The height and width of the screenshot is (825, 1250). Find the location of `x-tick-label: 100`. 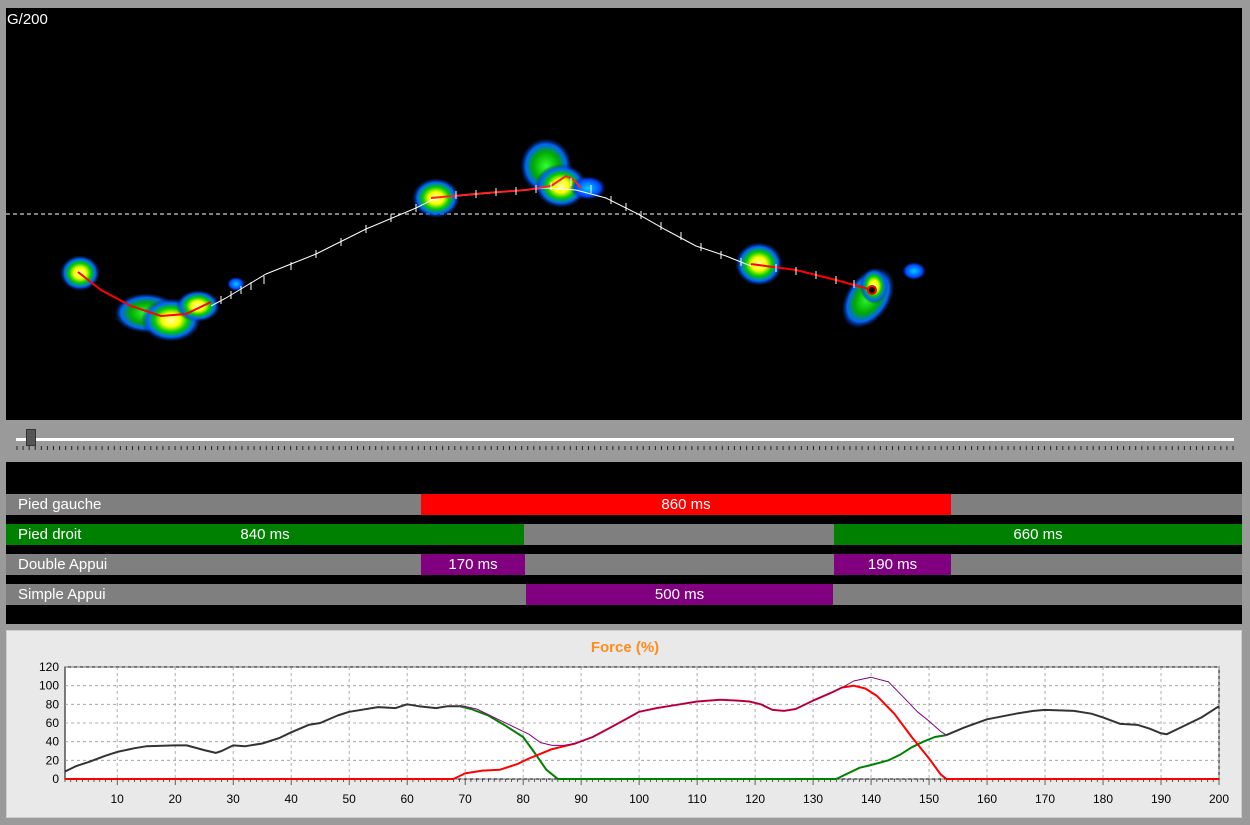

x-tick-label: 100 is located at coordinates (639, 799).